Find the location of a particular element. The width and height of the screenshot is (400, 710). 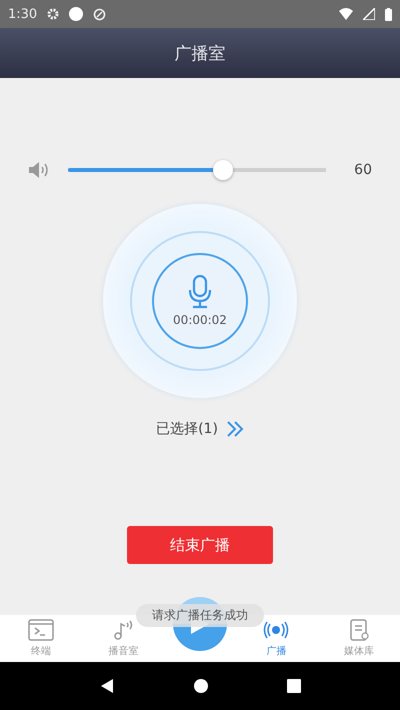

gear-icon is located at coordinates (53, 14).